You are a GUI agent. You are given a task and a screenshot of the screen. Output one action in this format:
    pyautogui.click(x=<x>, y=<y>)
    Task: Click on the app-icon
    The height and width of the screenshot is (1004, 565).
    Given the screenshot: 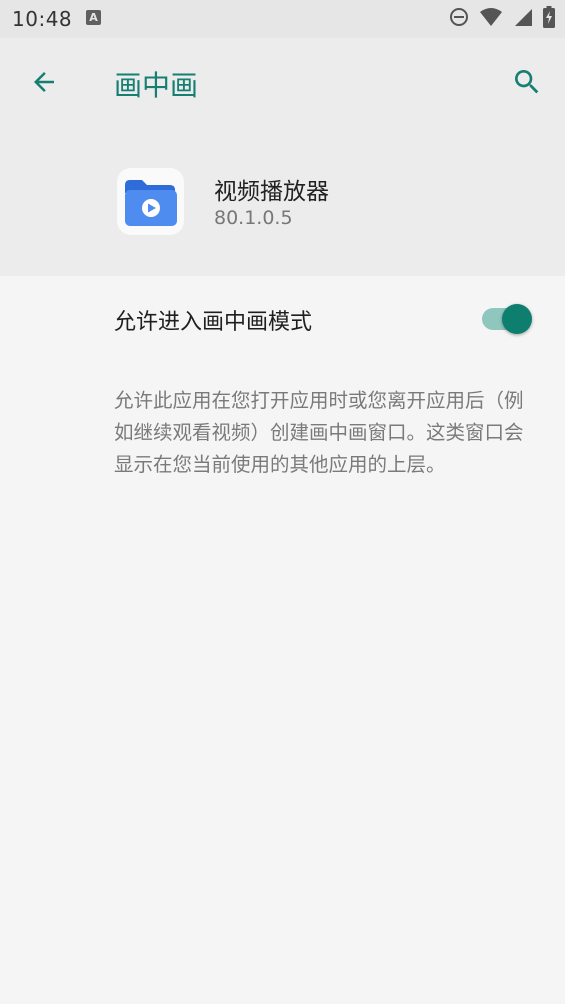 What is the action you would take?
    pyautogui.click(x=150, y=201)
    